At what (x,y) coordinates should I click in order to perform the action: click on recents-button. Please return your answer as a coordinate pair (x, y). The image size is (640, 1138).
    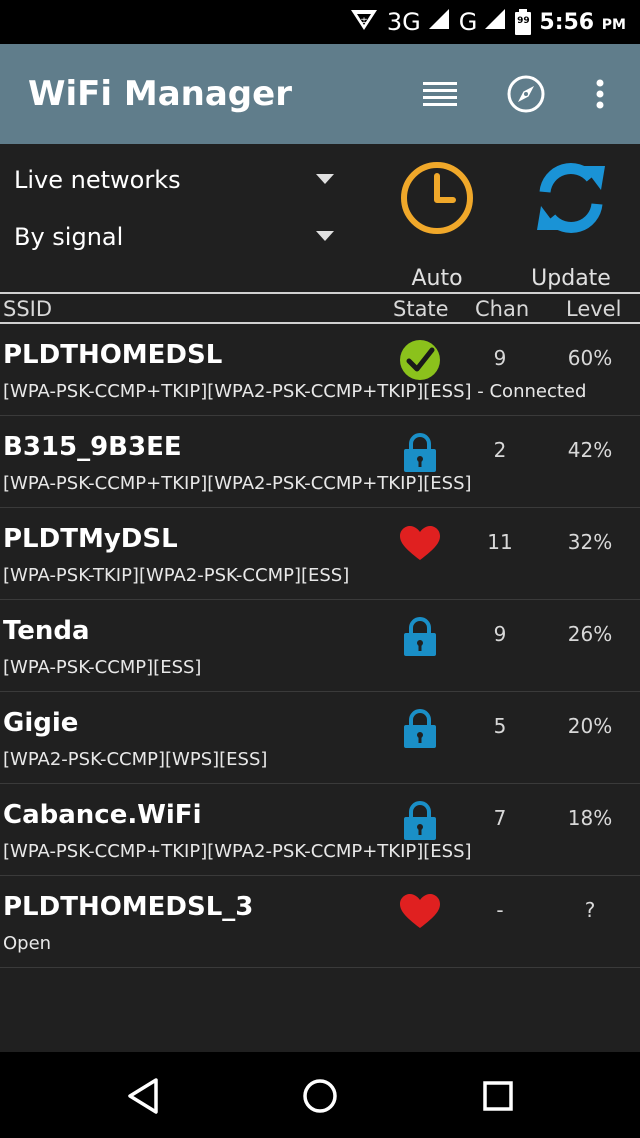
    Looking at the image, I should click on (498, 1096).